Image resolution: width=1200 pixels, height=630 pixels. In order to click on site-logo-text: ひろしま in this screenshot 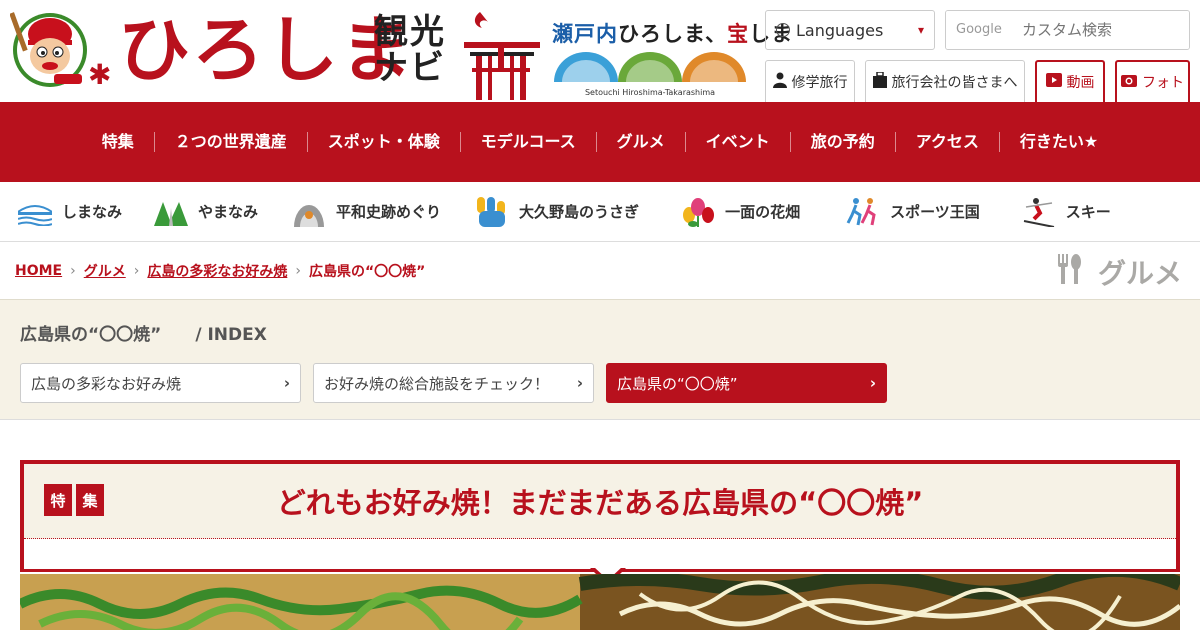, I will do `click(266, 50)`.